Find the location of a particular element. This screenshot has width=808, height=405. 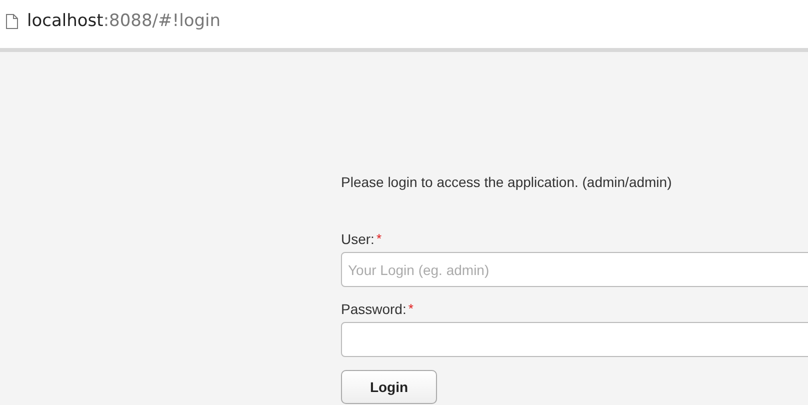

url-host: localhost is located at coordinates (65, 21).